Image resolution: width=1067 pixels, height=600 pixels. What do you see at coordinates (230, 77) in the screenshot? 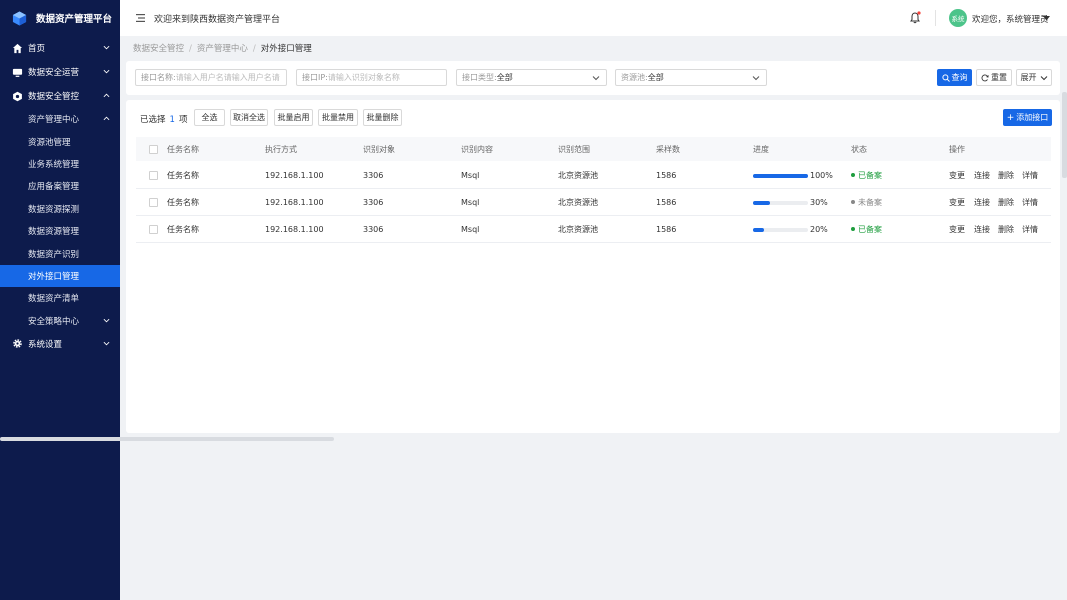
I see `interface-name-input` at bounding box center [230, 77].